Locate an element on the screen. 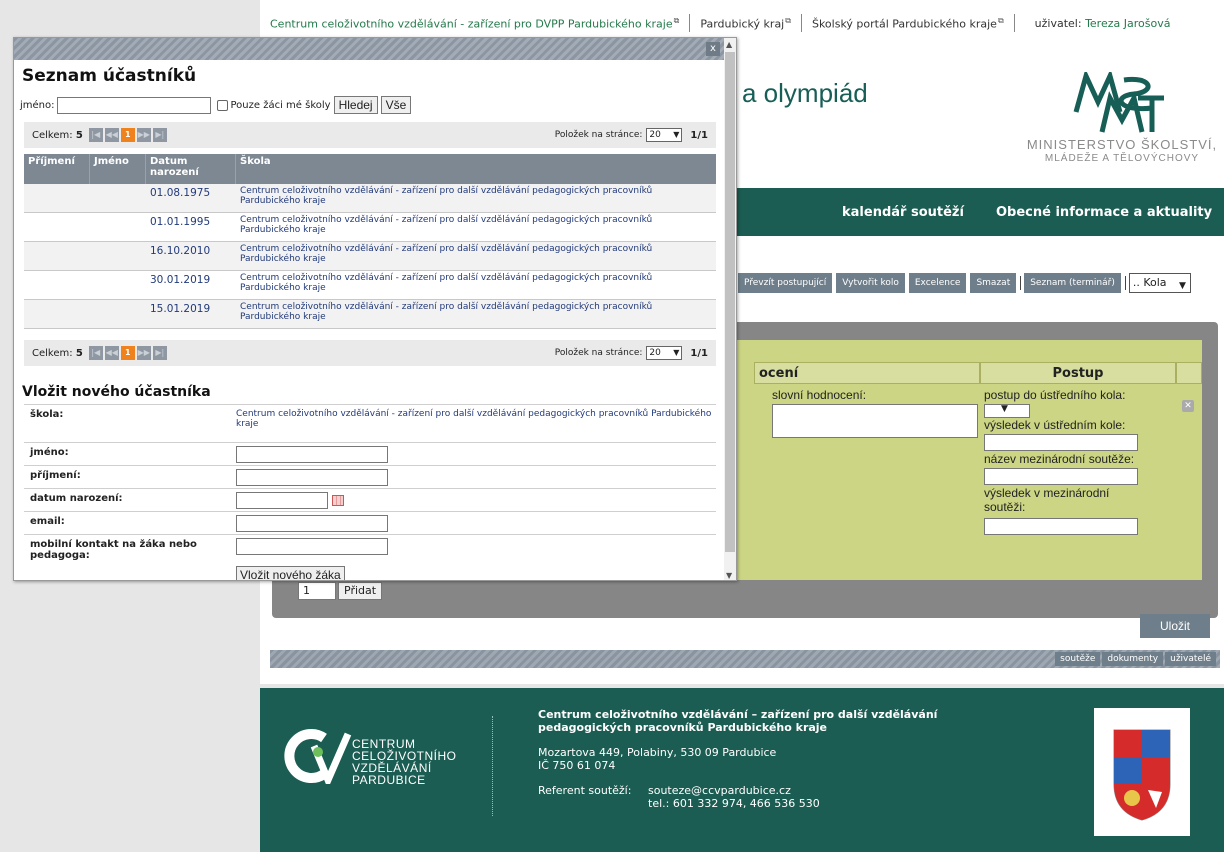  search-button: Hledej is located at coordinates (355, 105).